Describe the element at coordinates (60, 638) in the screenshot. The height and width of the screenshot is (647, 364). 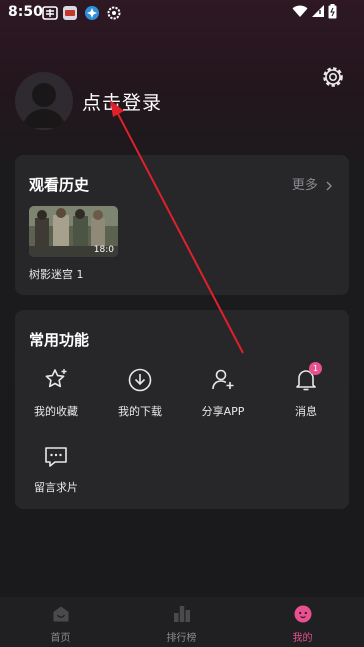
I see `tab-home-label: 首页` at that location.